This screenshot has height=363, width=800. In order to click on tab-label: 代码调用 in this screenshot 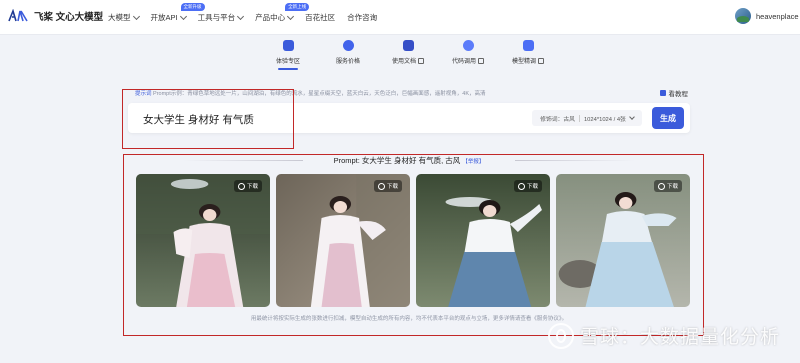, I will do `click(463, 62)`.